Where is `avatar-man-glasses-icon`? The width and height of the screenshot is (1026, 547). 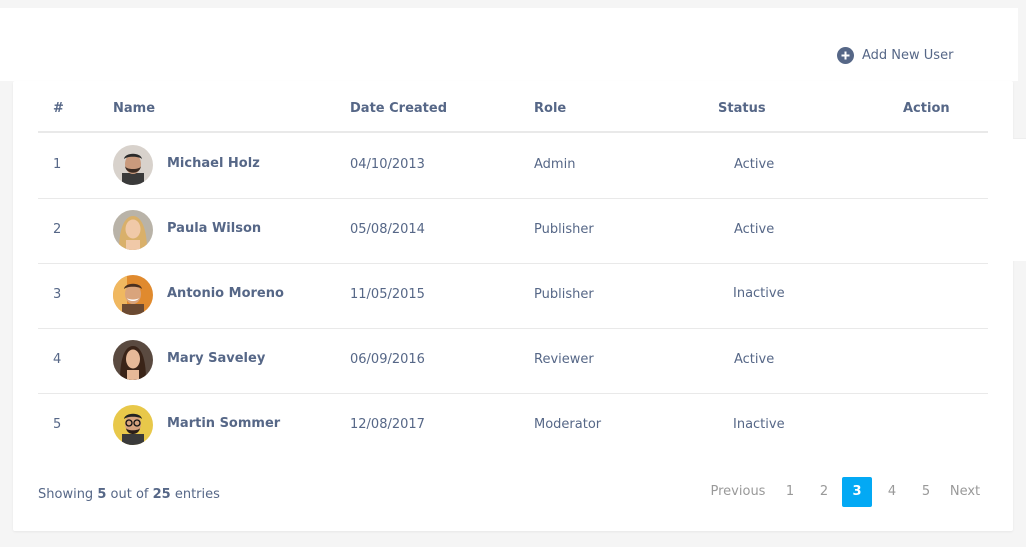 avatar-man-glasses-icon is located at coordinates (133, 425).